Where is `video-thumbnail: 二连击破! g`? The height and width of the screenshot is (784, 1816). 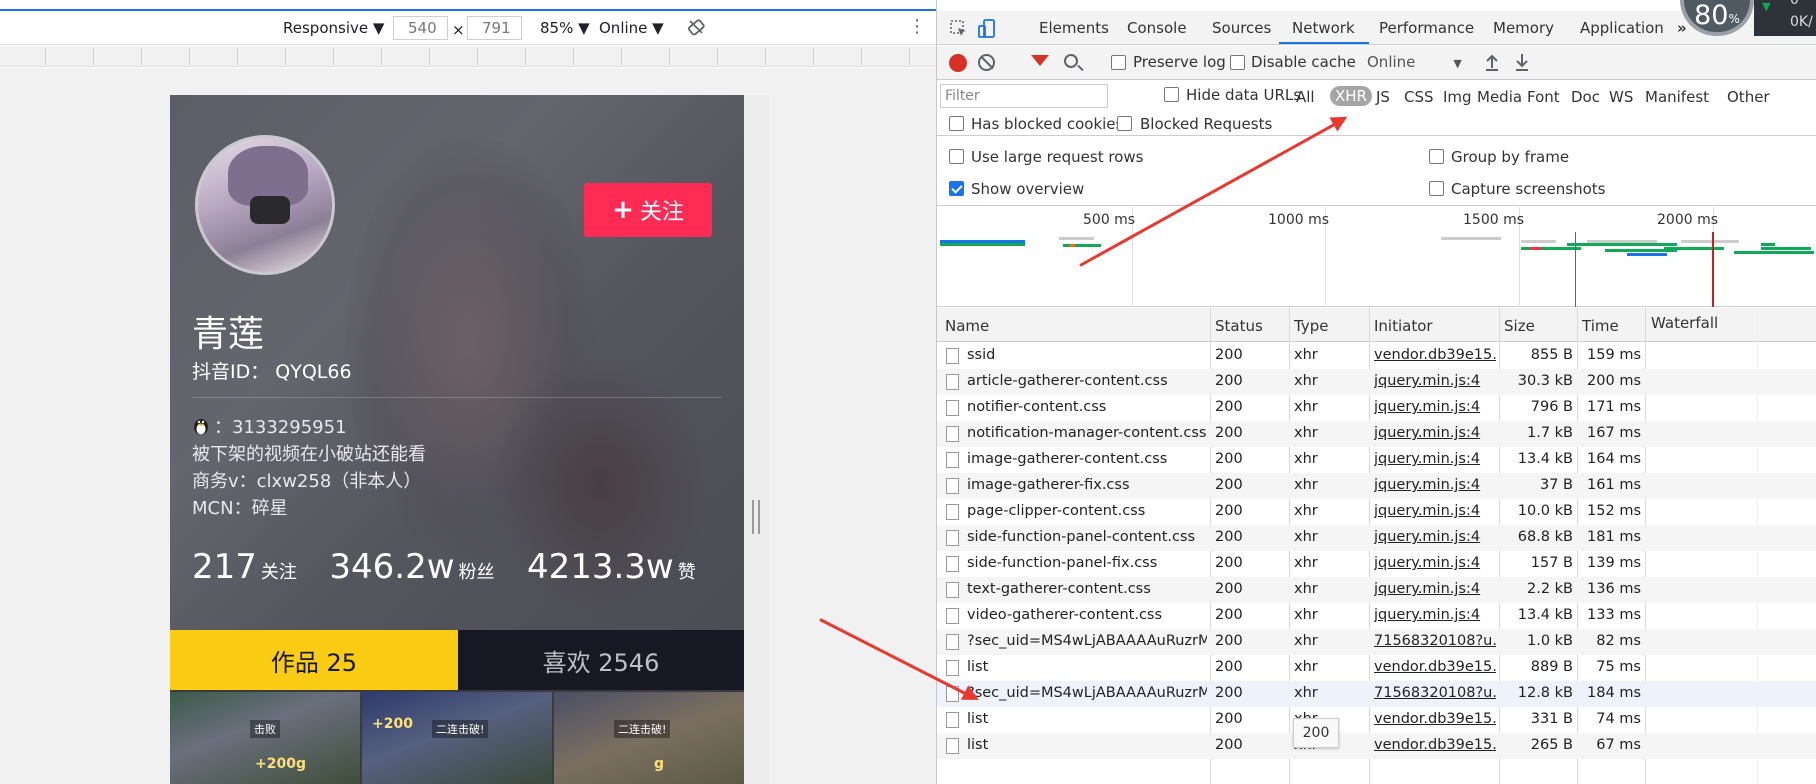 video-thumbnail: 二连击破! g is located at coordinates (649, 738).